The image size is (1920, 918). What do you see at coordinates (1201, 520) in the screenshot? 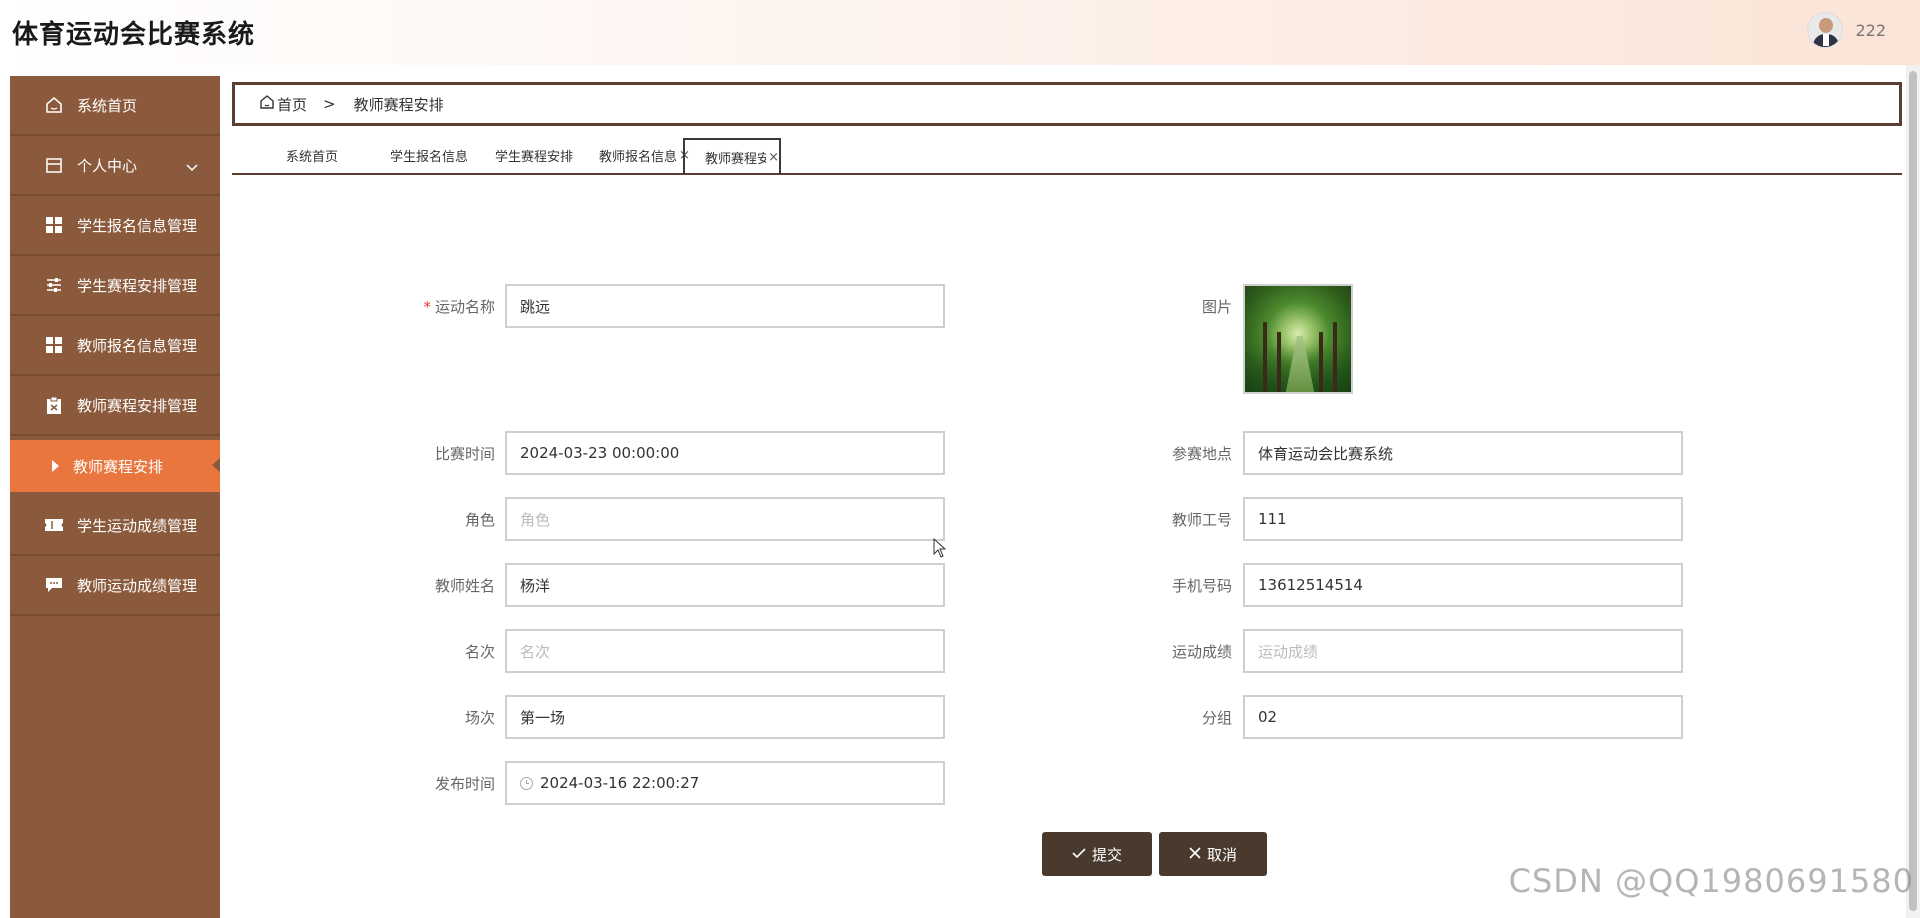
I see `label-teacher-id: 教师工号` at bounding box center [1201, 520].